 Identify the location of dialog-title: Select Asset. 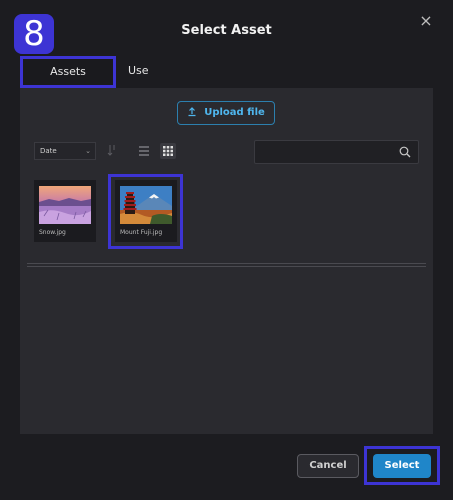
(226, 30).